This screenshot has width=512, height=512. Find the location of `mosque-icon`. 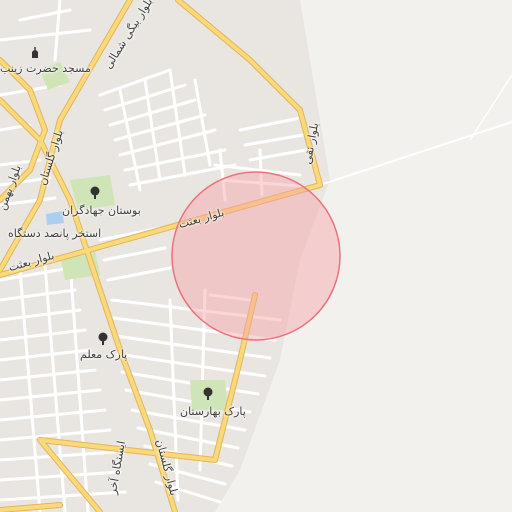

mosque-icon is located at coordinates (35, 53).